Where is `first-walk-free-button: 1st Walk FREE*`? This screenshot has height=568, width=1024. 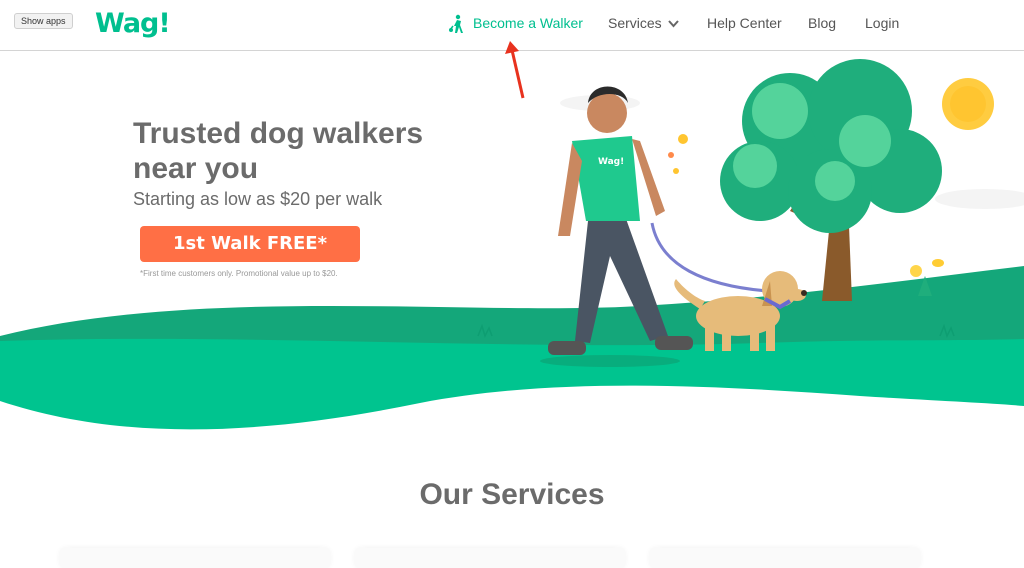
first-walk-free-button: 1st Walk FREE* is located at coordinates (250, 244).